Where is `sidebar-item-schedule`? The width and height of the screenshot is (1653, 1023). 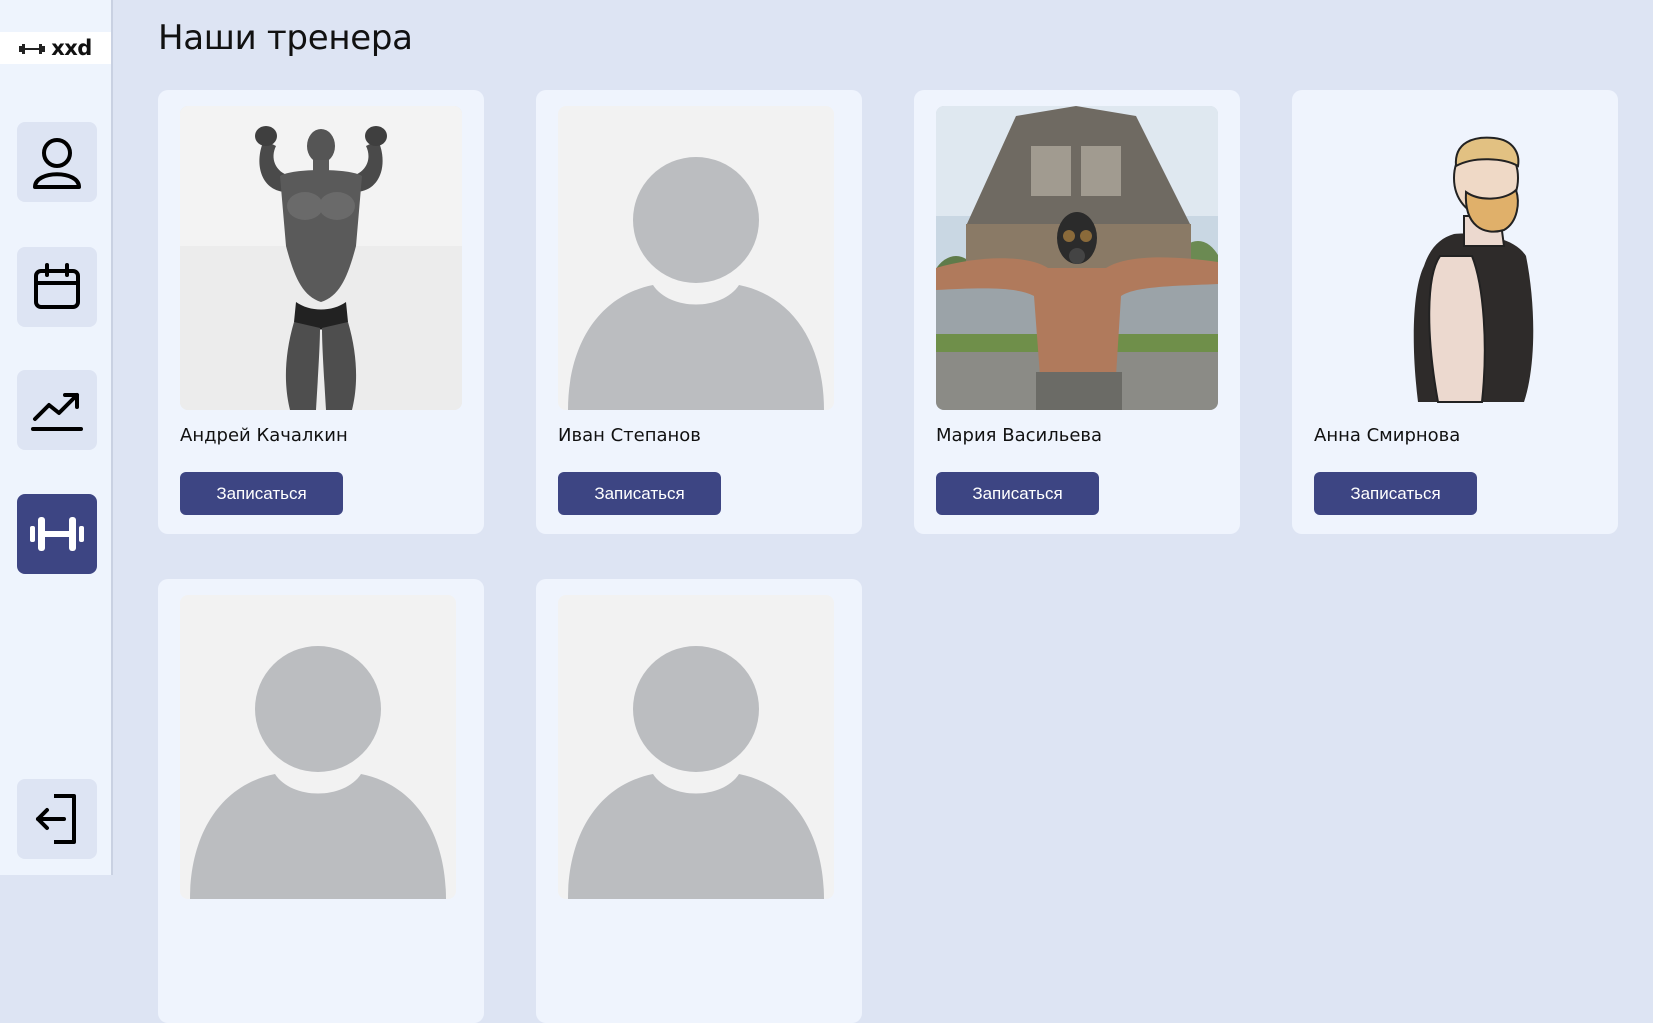
sidebar-item-schedule is located at coordinates (57, 287).